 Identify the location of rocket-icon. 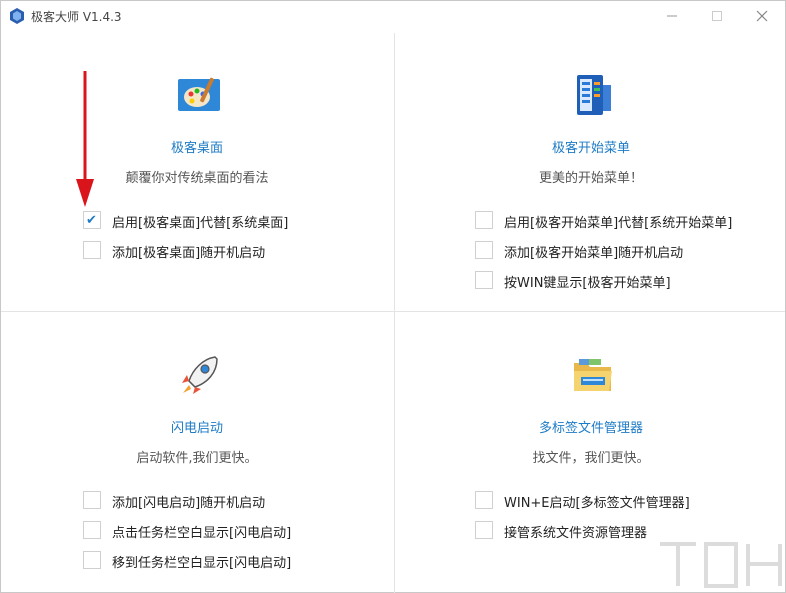
(200, 375).